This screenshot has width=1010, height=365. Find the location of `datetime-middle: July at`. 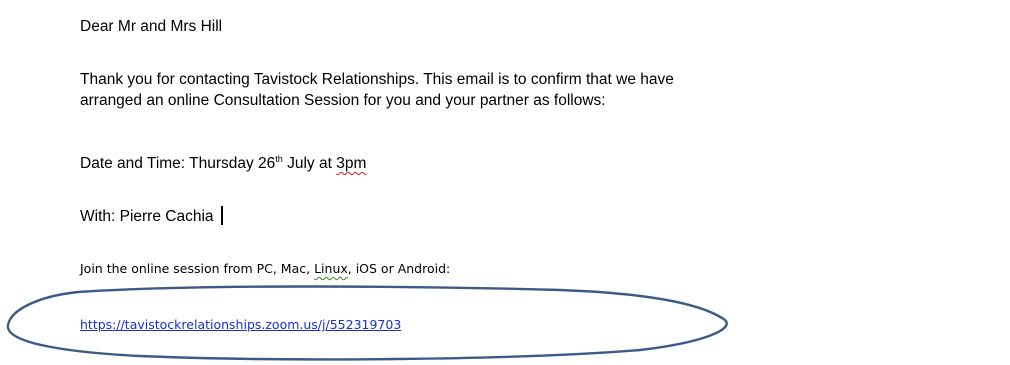

datetime-middle: July at is located at coordinates (309, 163).